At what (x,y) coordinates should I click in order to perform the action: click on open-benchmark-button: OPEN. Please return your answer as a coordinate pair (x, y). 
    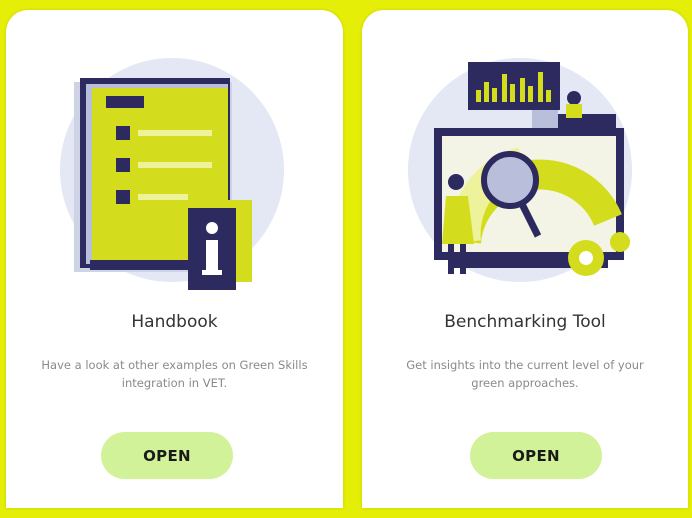
    Looking at the image, I should click on (536, 455).